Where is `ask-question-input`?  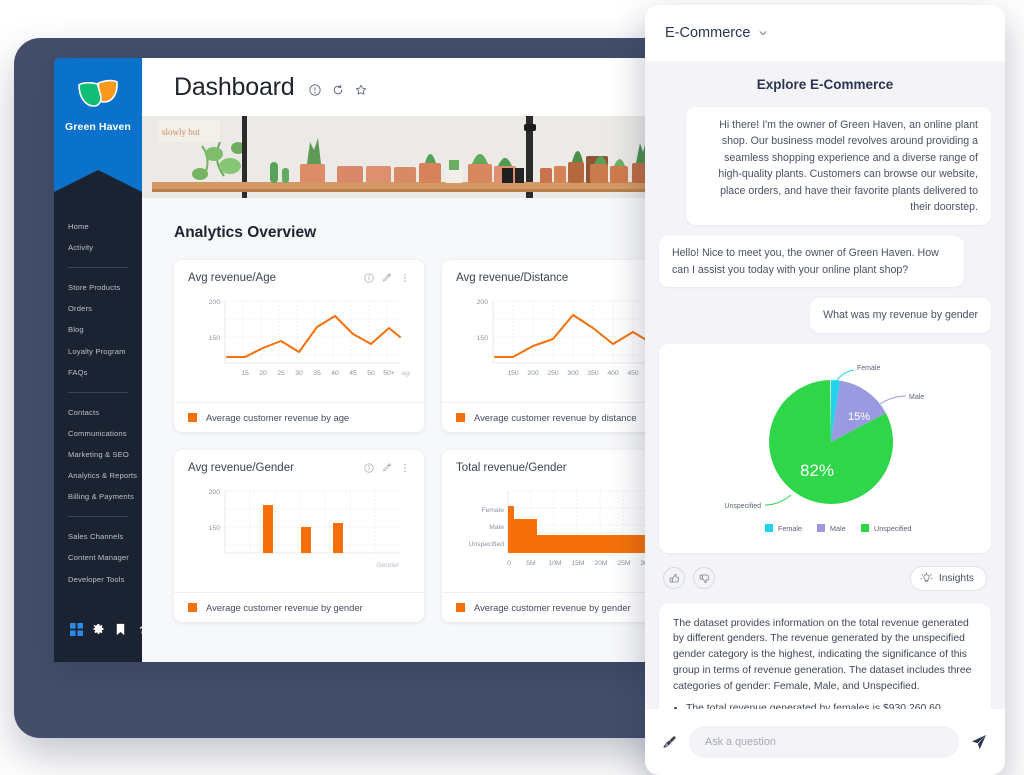
ask-question-input is located at coordinates (824, 742).